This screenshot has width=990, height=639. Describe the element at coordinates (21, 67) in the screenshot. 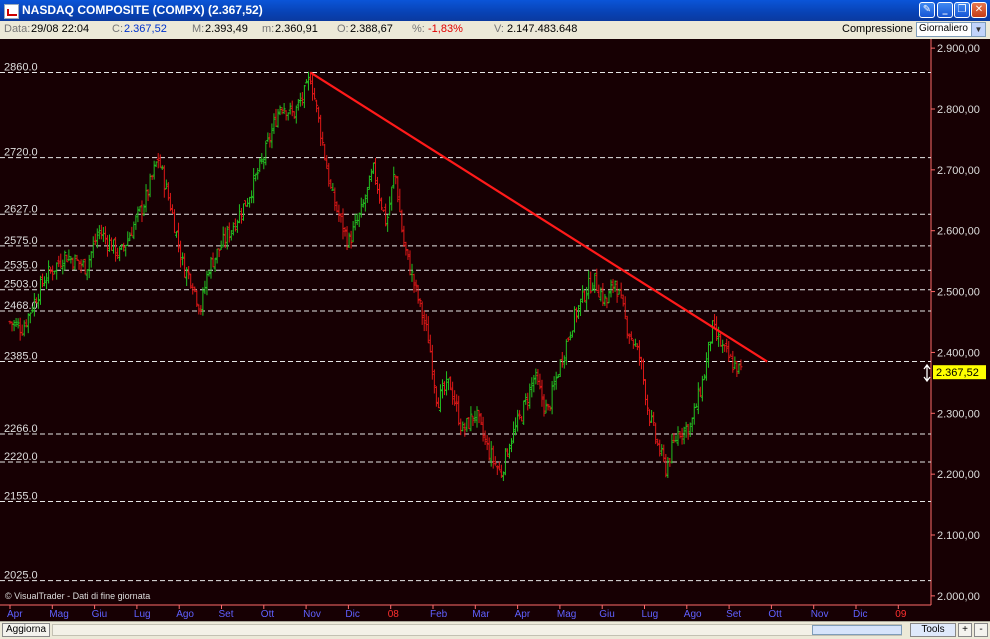

I see `level-label: 2860.0` at that location.